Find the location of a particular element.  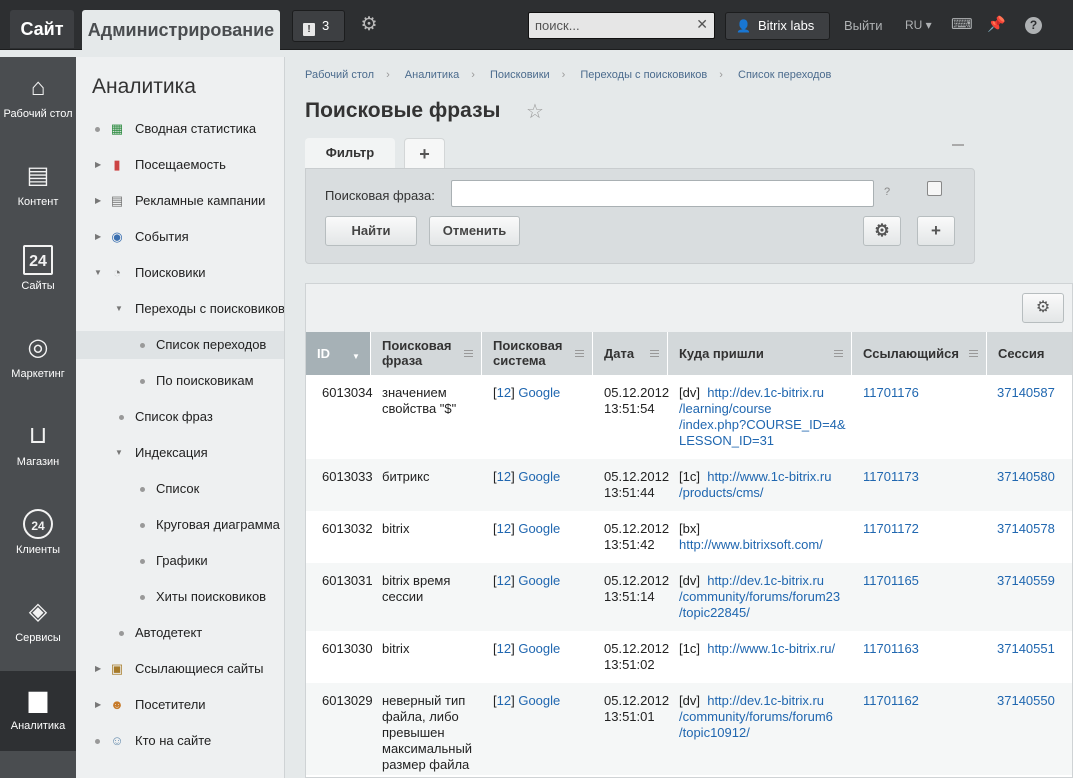

breadcrumb-item: Рабочий стол is located at coordinates (339, 75).